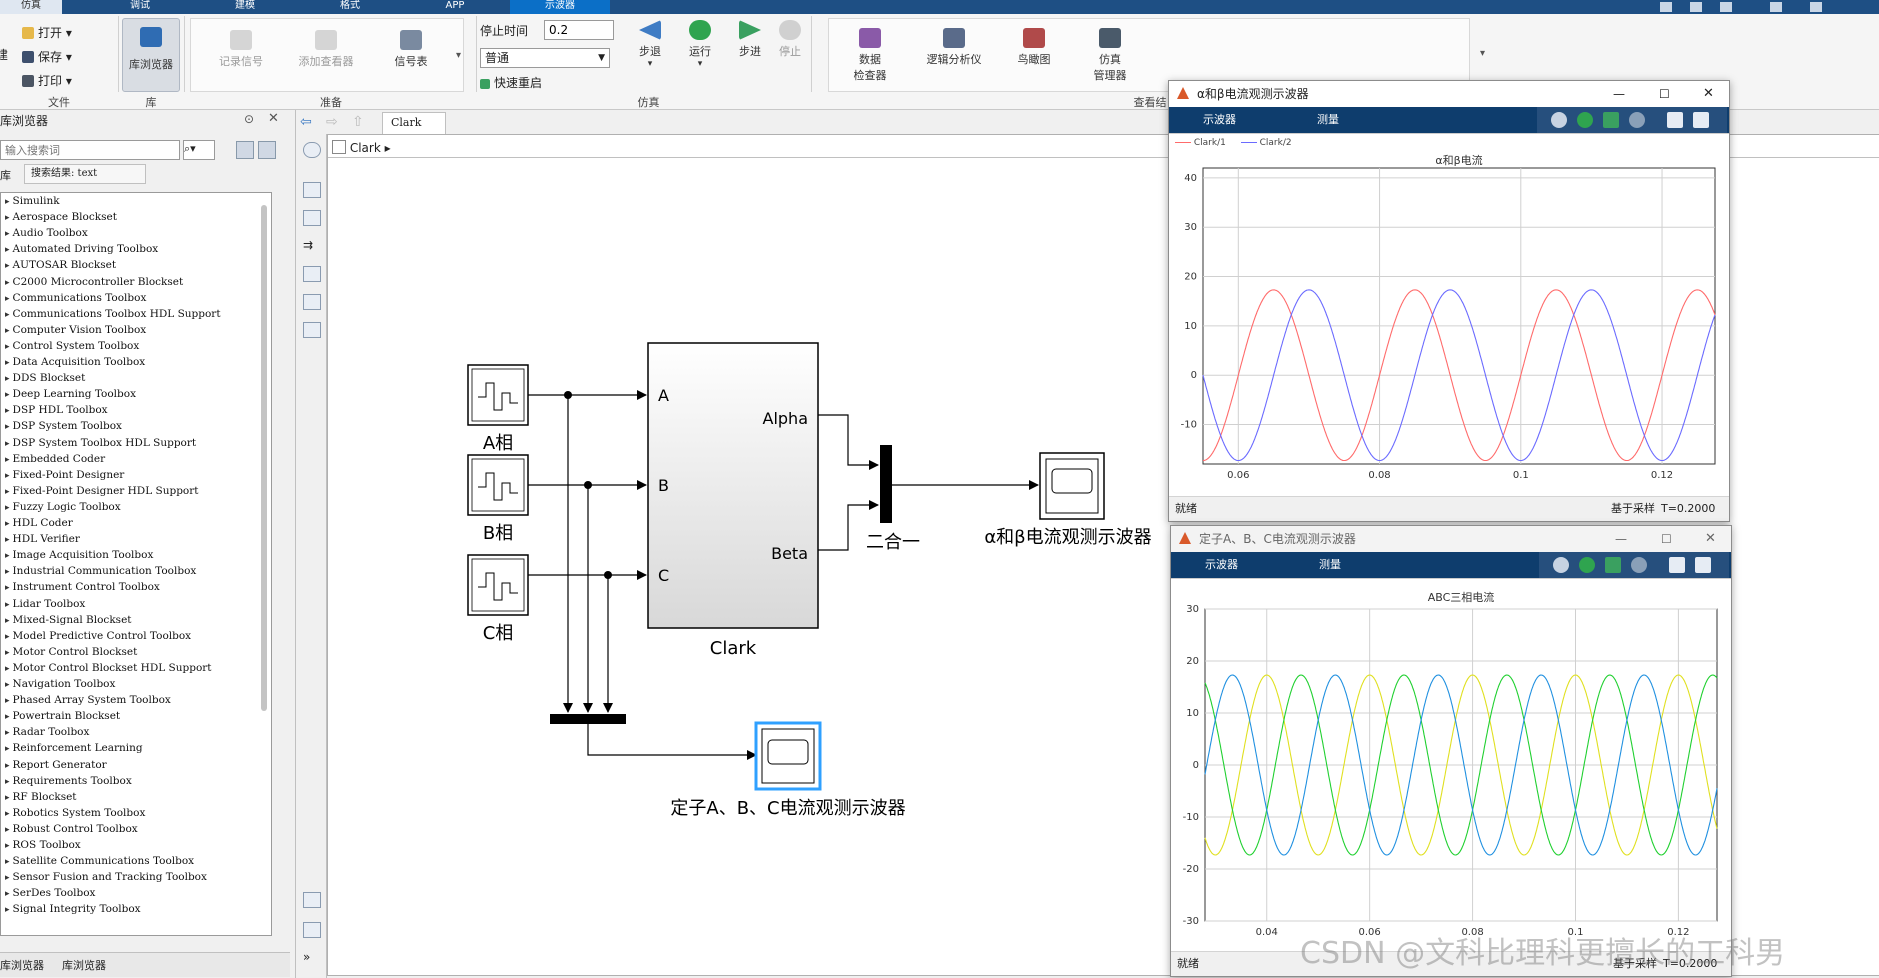 The height and width of the screenshot is (978, 1879). What do you see at coordinates (312, 218) in the screenshot?
I see `fit-view-icon` at bounding box center [312, 218].